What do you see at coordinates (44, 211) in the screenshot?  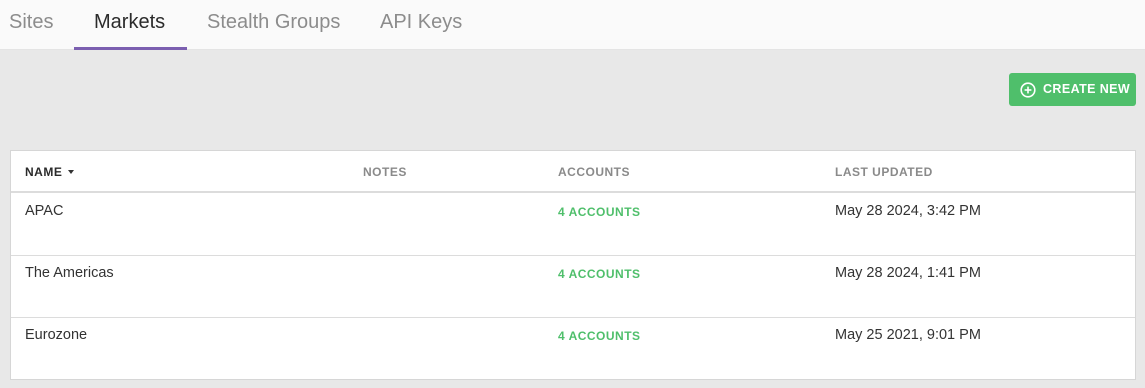 I see `market-name: APAC` at bounding box center [44, 211].